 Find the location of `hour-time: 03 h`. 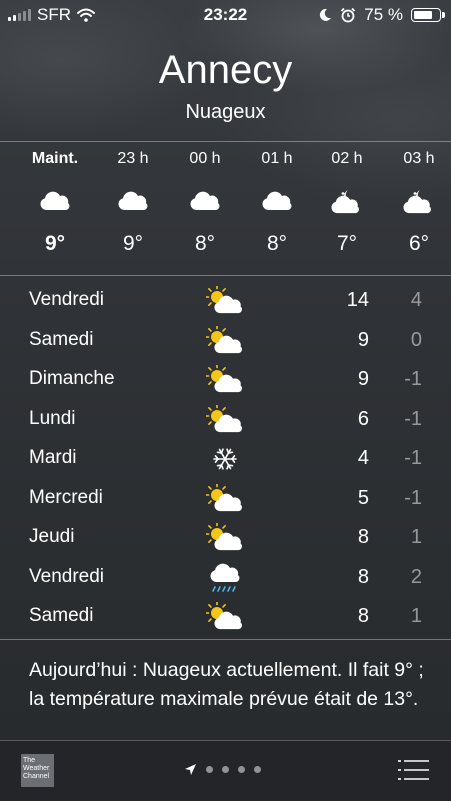

hour-time: 03 h is located at coordinates (419, 158).